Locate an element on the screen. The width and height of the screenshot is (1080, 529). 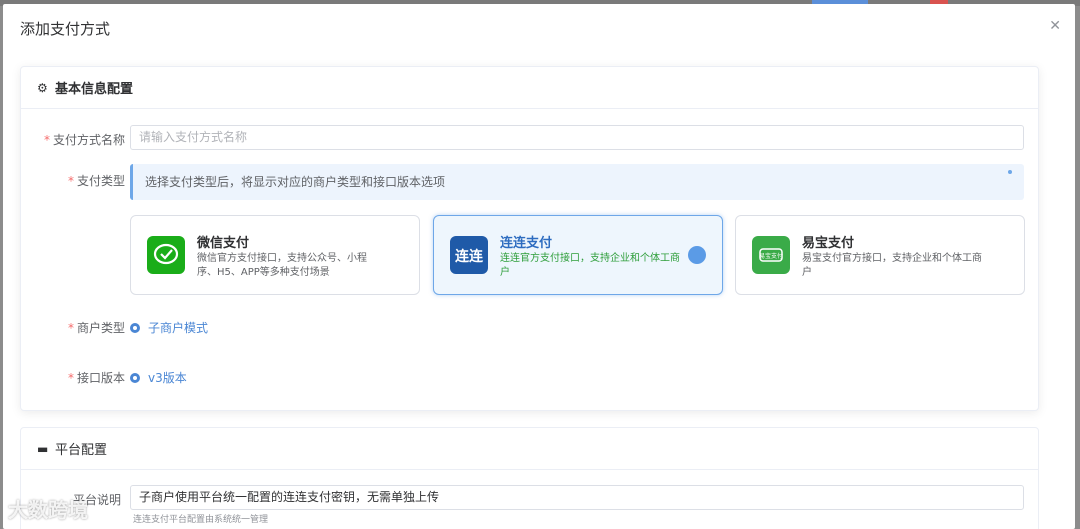
merchant-type-radio: 子商户模式 is located at coordinates (169, 327).